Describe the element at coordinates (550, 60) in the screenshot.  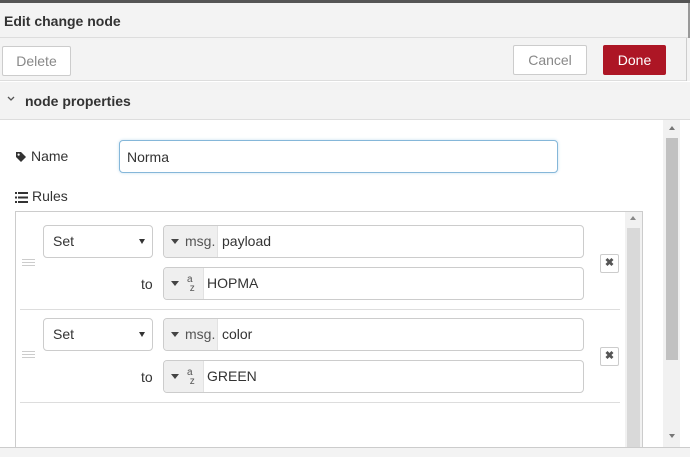
I see `cancel-button: Cancel` at that location.